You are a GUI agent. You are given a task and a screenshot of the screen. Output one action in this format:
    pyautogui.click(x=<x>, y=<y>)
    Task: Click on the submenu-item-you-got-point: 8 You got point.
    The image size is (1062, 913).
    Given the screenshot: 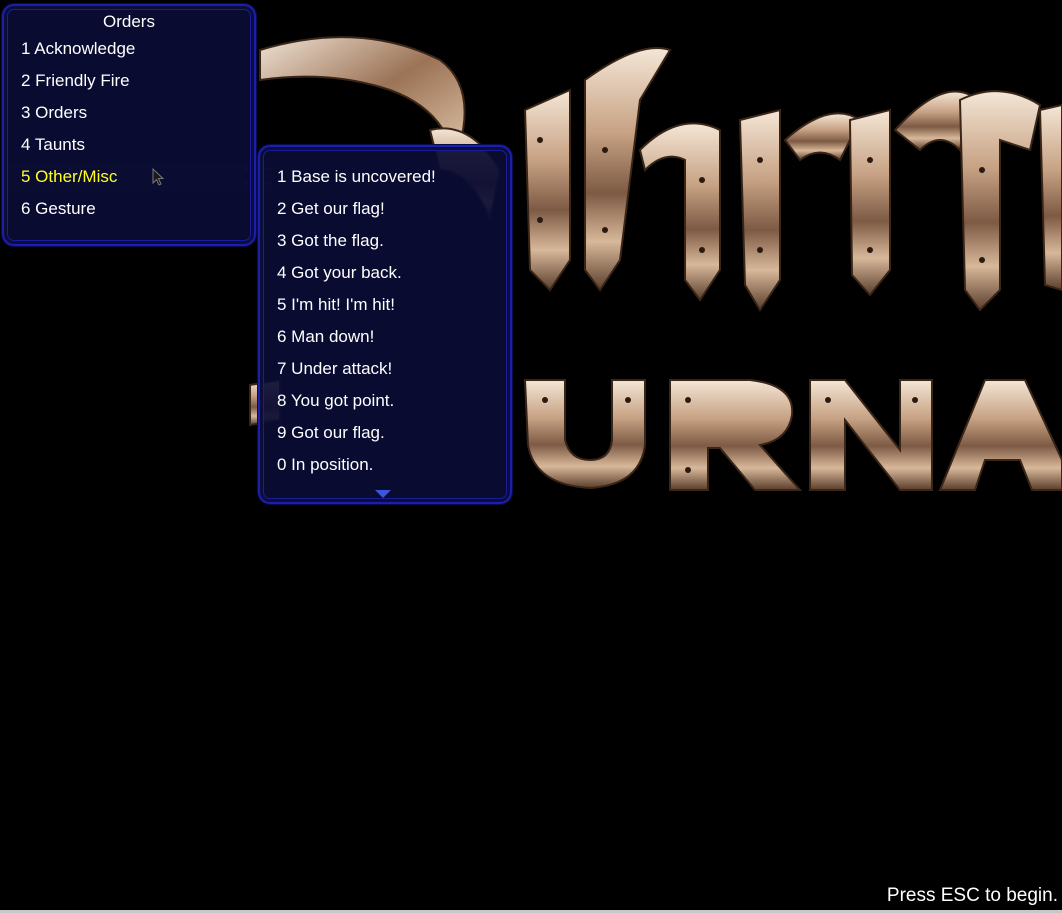 What is the action you would take?
    pyautogui.click(x=335, y=401)
    